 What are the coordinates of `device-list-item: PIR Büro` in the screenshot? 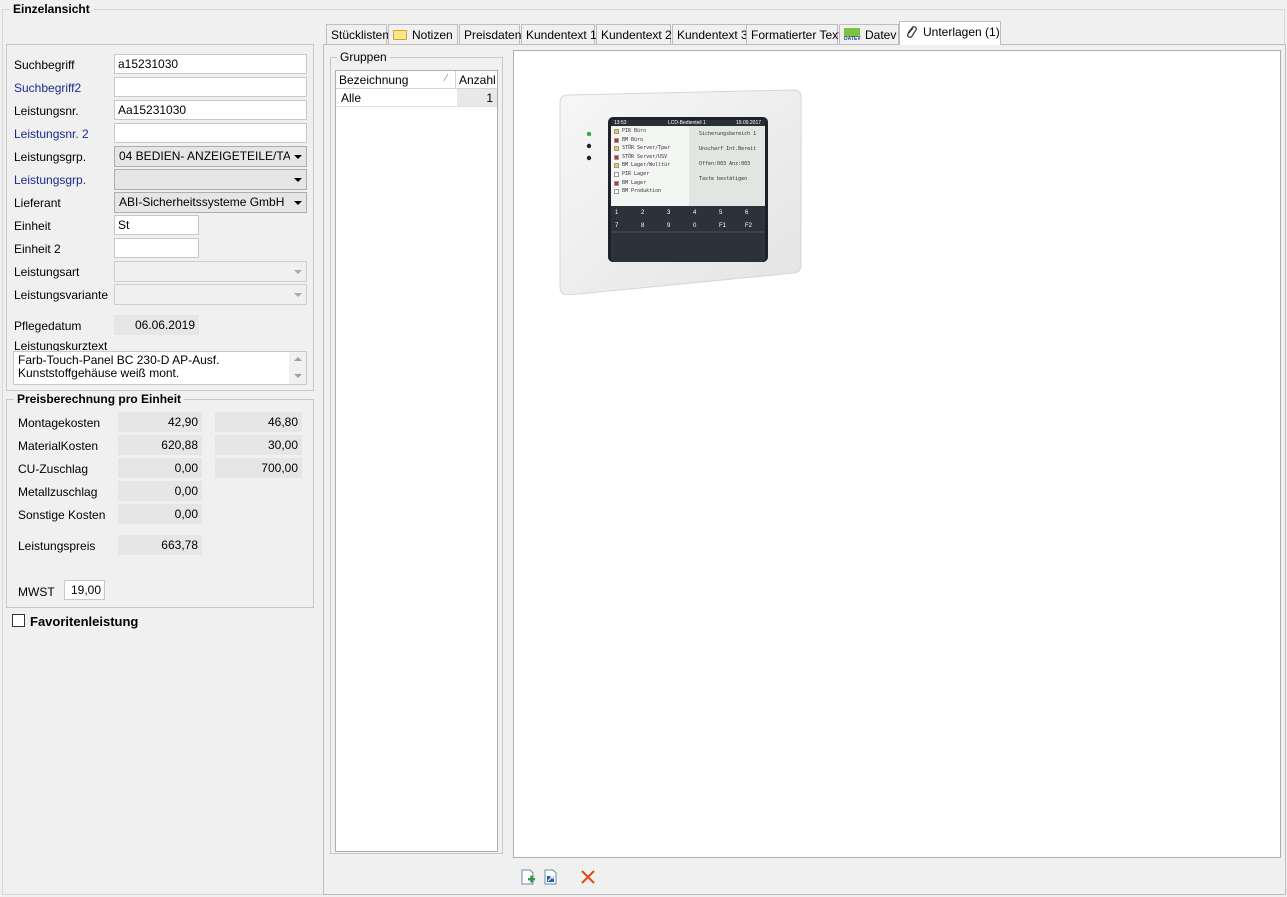 It's located at (634, 131).